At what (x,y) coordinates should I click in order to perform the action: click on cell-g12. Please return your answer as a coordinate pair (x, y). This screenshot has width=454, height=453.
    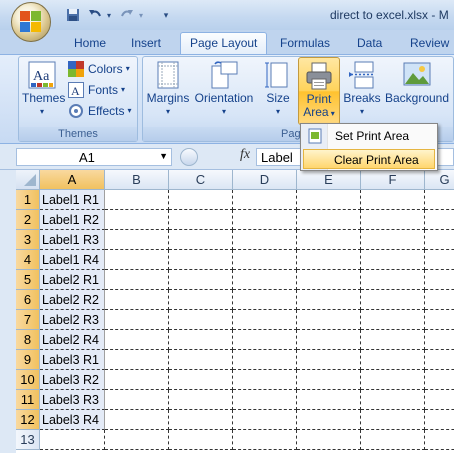
    Looking at the image, I should click on (439, 420).